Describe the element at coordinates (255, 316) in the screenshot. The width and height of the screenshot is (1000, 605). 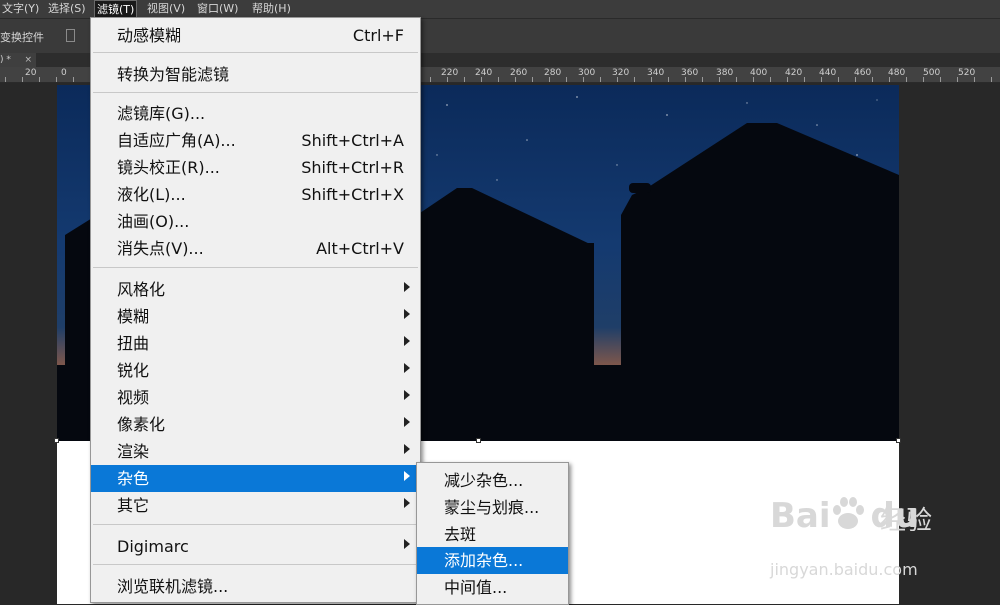
I see `menu-item-blur: 模糊` at that location.